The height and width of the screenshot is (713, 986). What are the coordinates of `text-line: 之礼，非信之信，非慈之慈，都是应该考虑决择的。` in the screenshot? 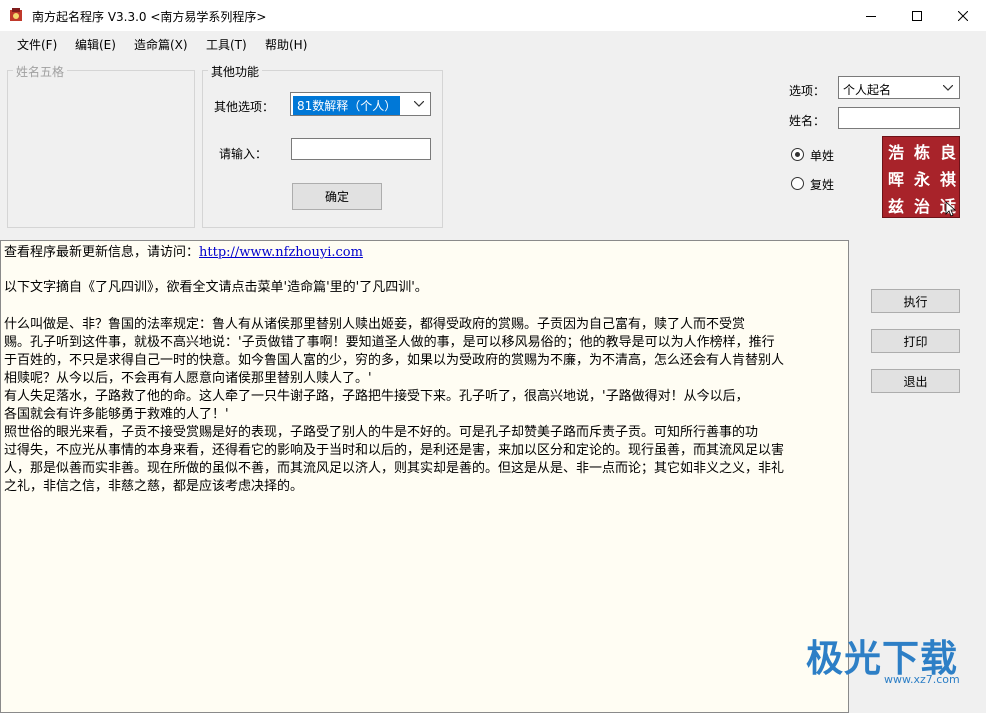 It's located at (154, 486).